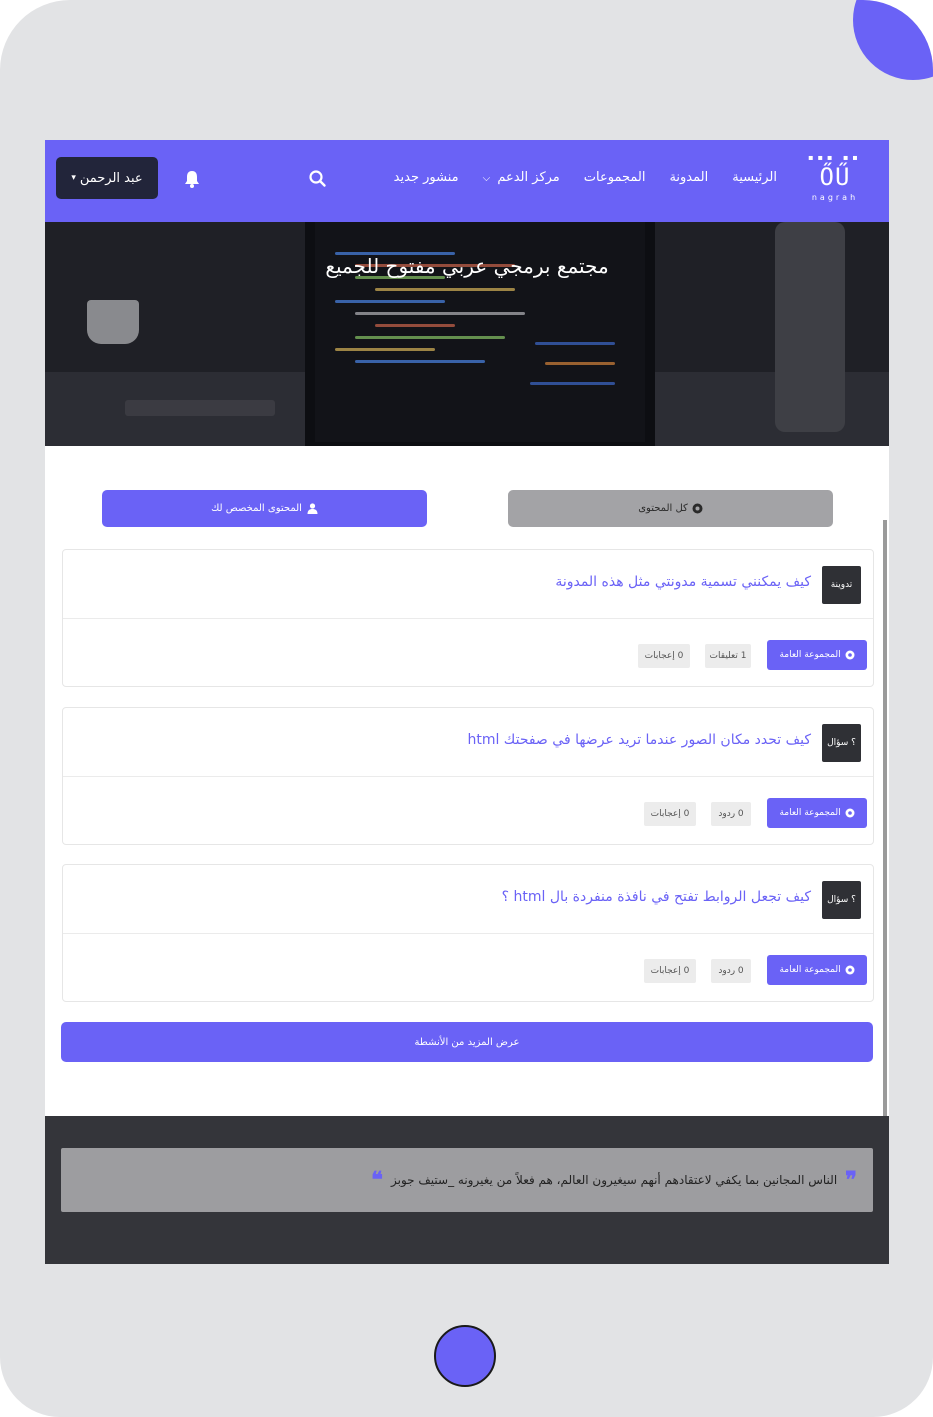  I want to click on tab-personalized-content: المحتوى المخصص لك, so click(264, 508).